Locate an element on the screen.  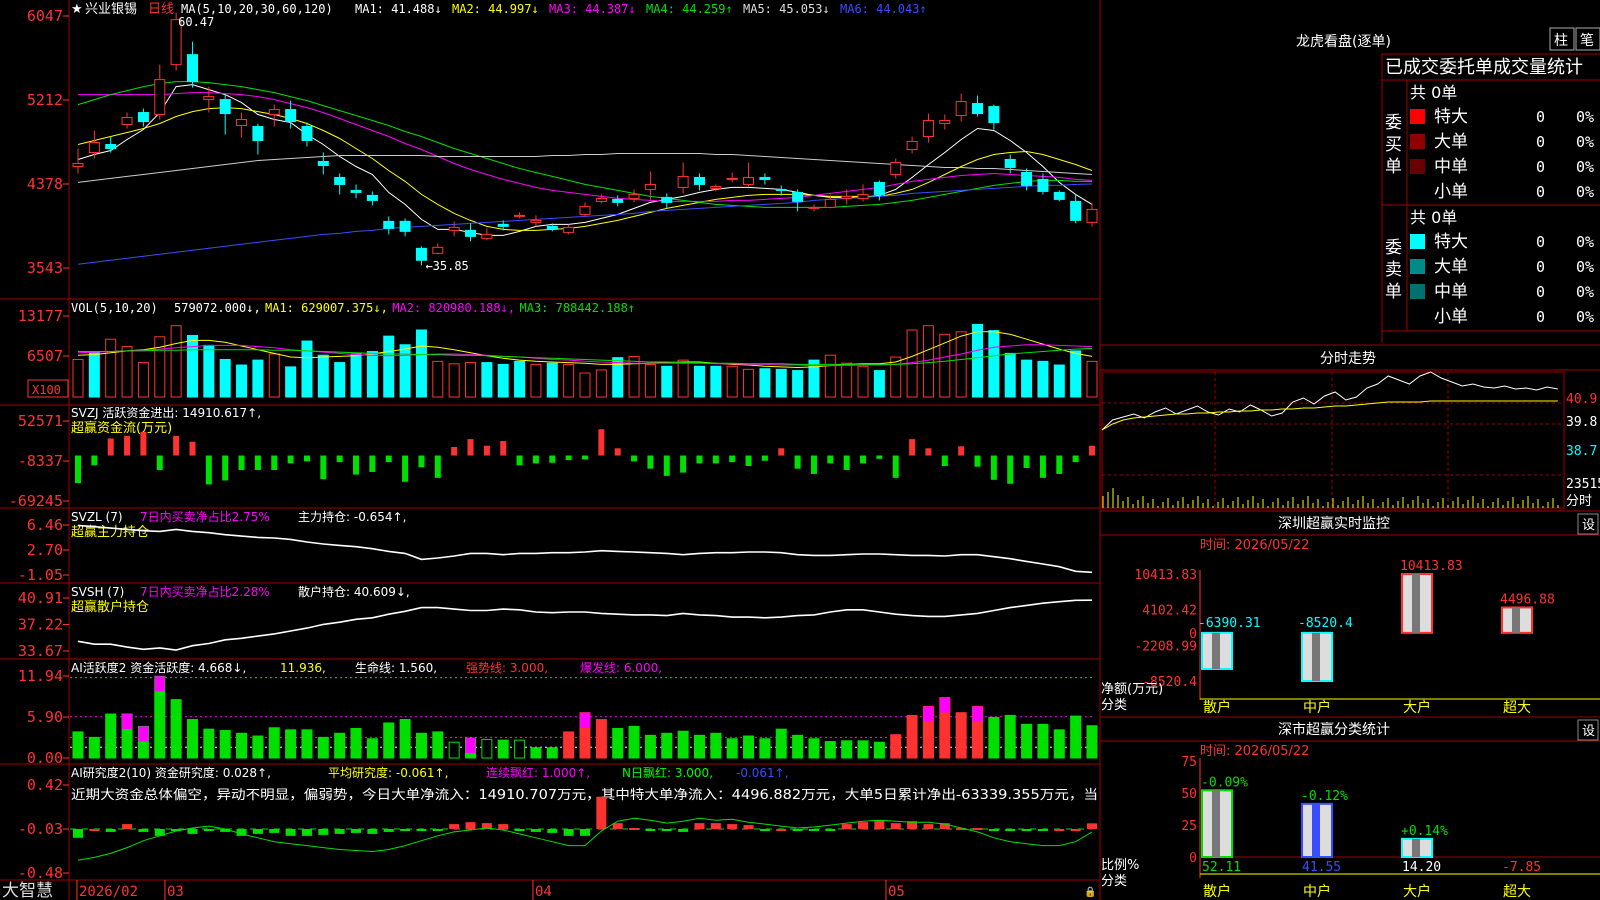
stock-name: 兴业银锡 is located at coordinates (111, 9).